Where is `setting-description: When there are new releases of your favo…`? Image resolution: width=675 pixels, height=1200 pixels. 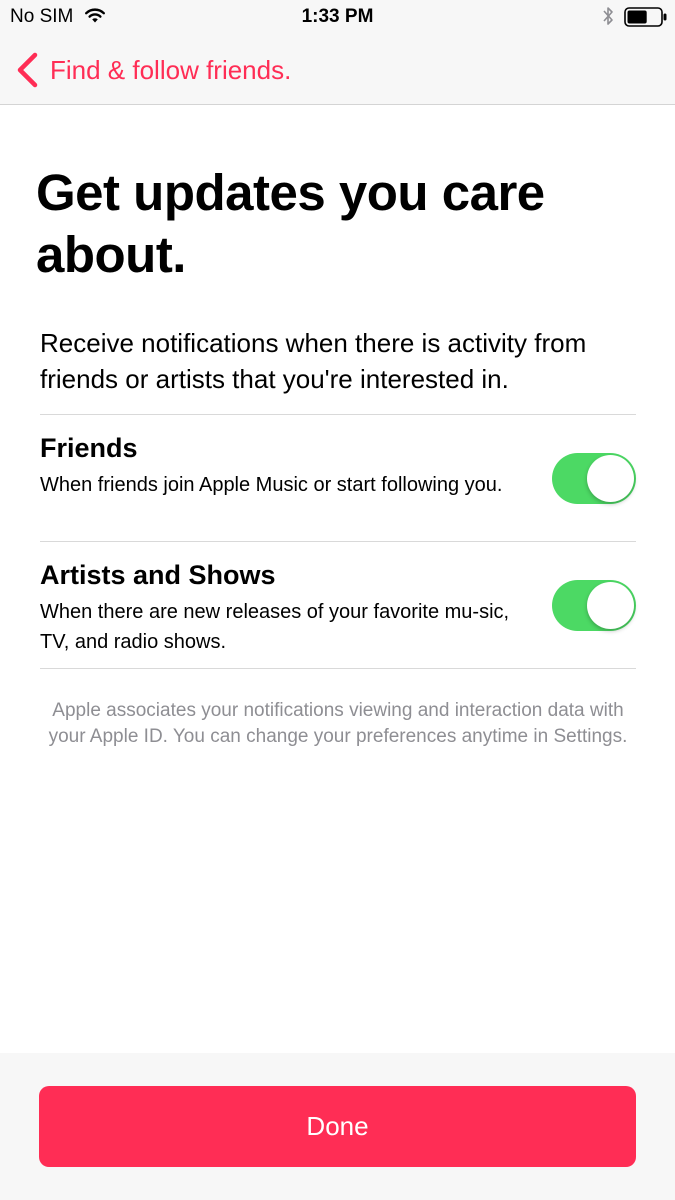
setting-description: When there are new releases of your favo… is located at coordinates (275, 627).